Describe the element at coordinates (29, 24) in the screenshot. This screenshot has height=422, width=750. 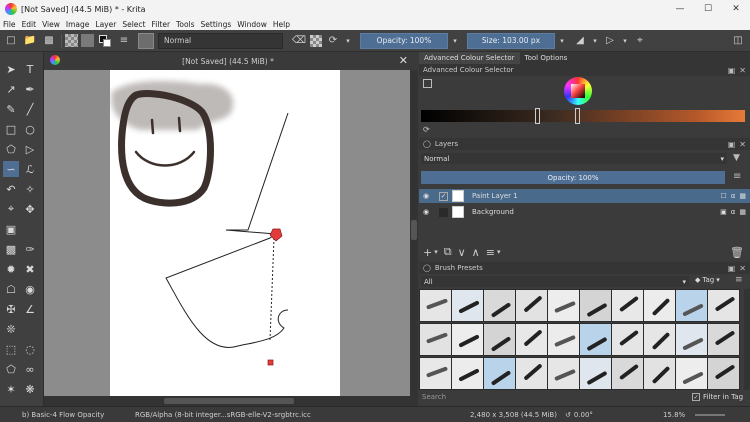
I see `menu-edit: Edit` at that location.